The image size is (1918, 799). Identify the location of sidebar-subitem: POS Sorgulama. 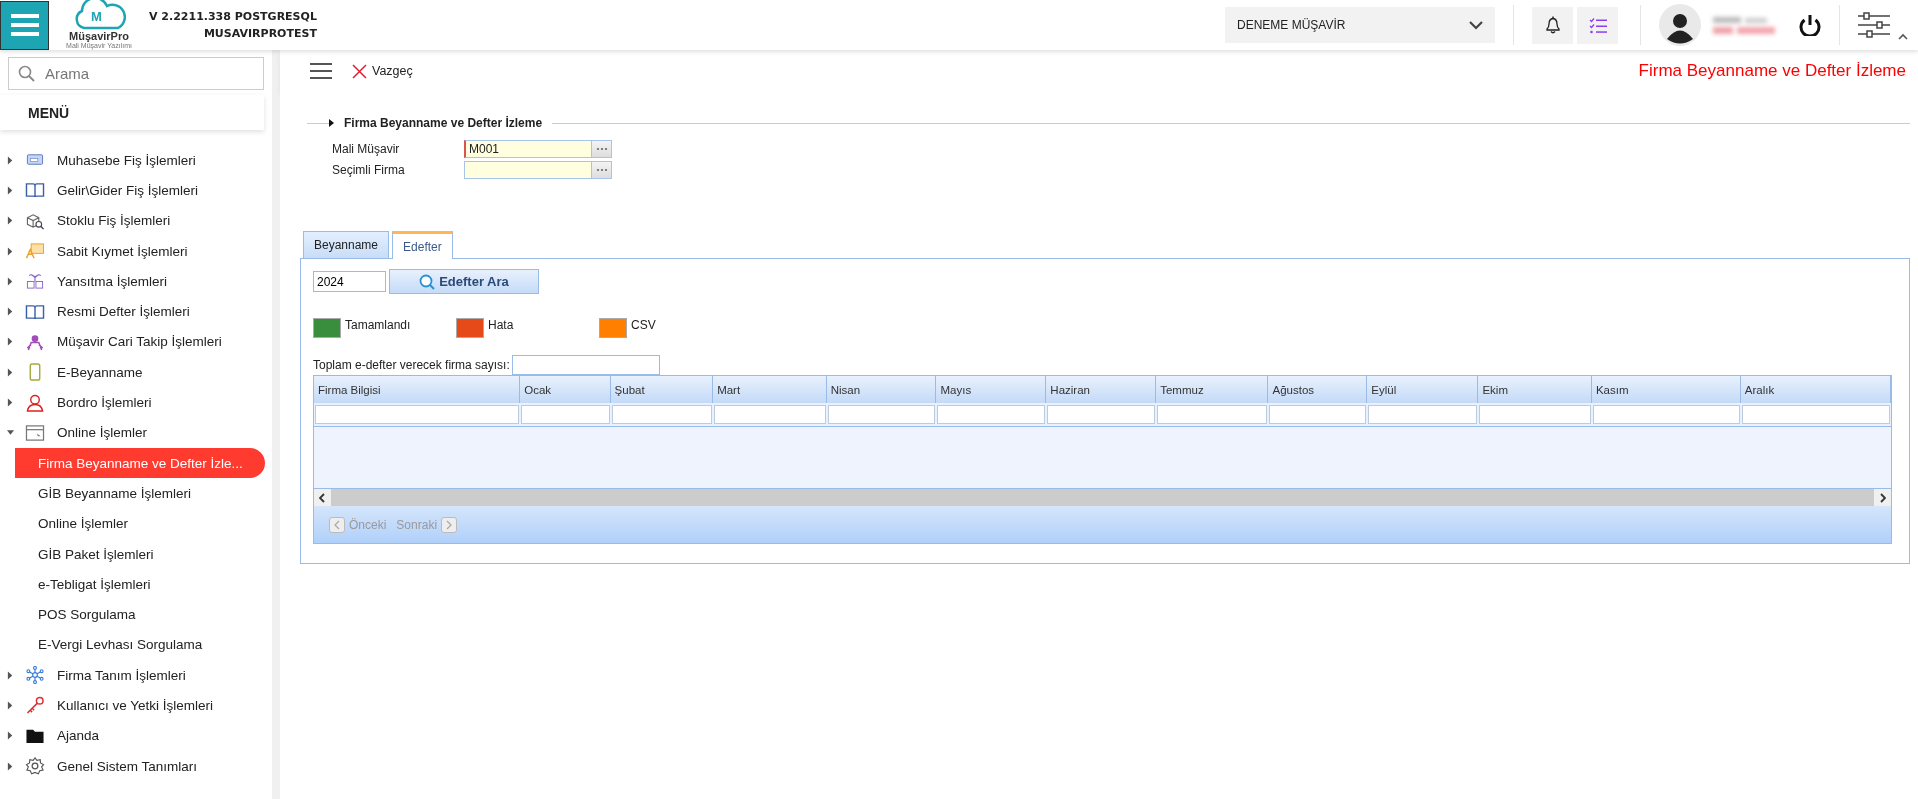
(140, 614).